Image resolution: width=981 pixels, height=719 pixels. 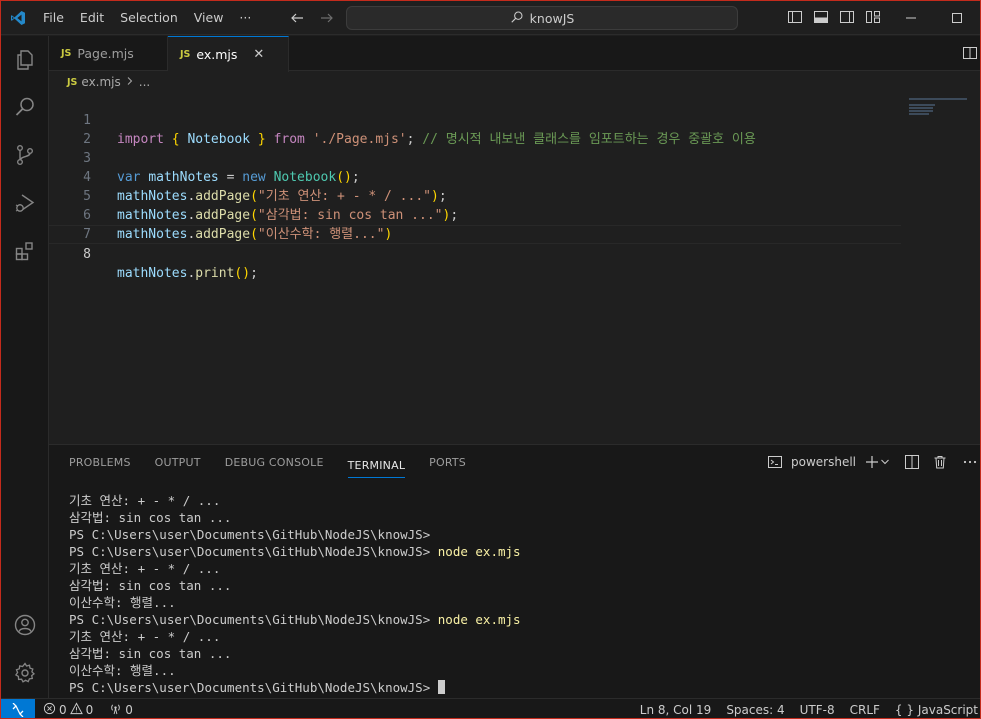 What do you see at coordinates (92, 18) in the screenshot?
I see `menu-edit: Edit` at bounding box center [92, 18].